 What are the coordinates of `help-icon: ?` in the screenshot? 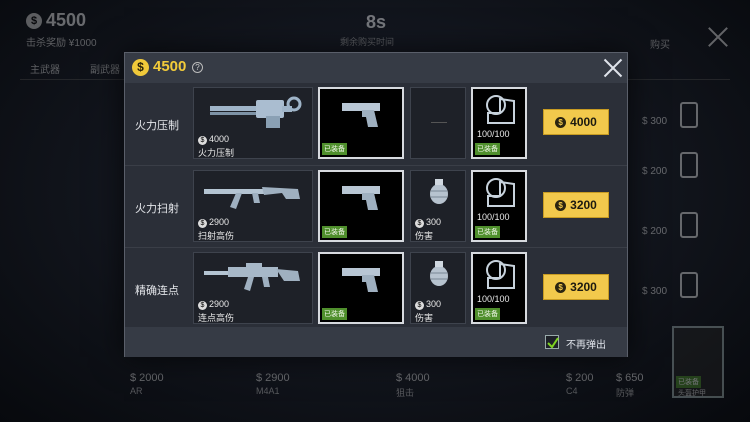 It's located at (197, 67).